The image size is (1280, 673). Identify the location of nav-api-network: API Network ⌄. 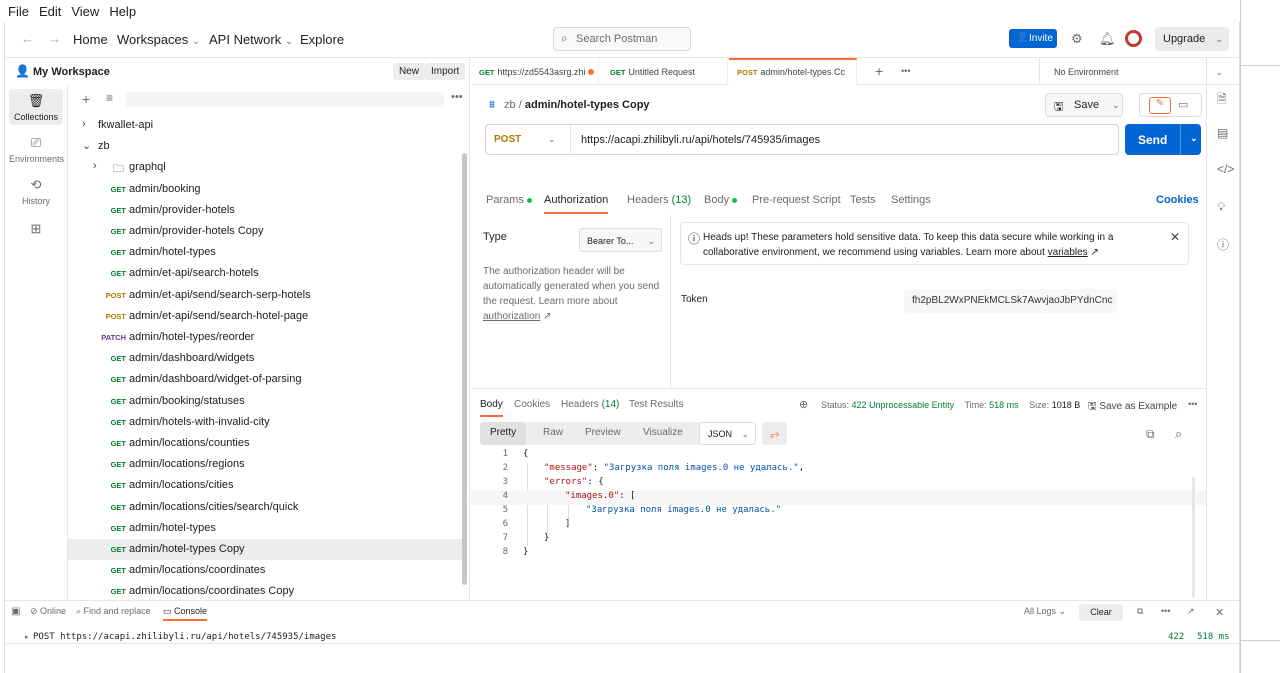
(251, 39).